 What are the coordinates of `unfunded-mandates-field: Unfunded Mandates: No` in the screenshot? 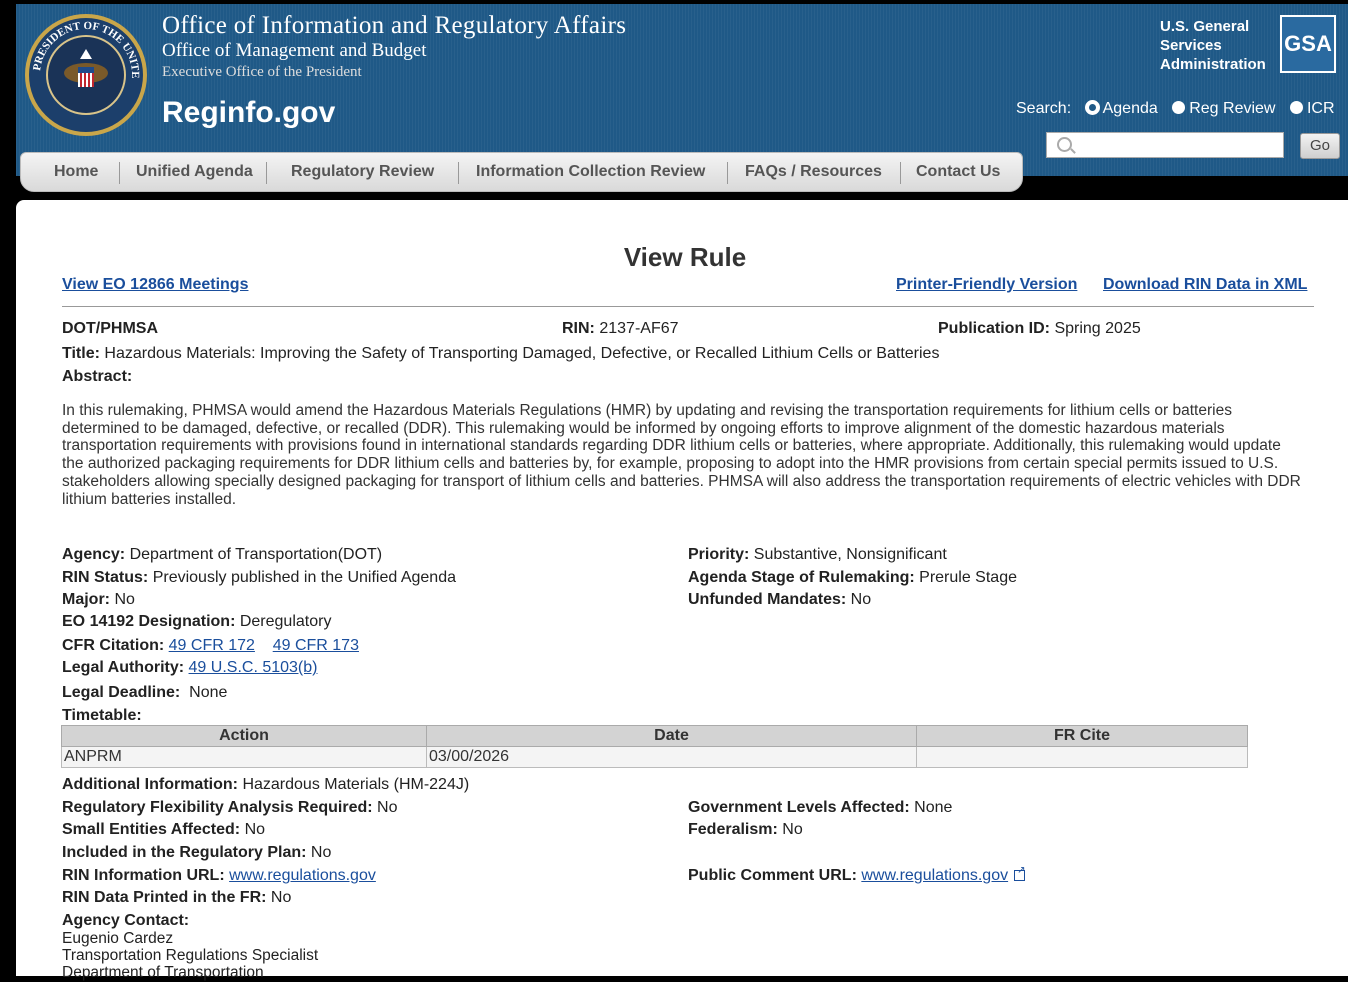 It's located at (780, 599).